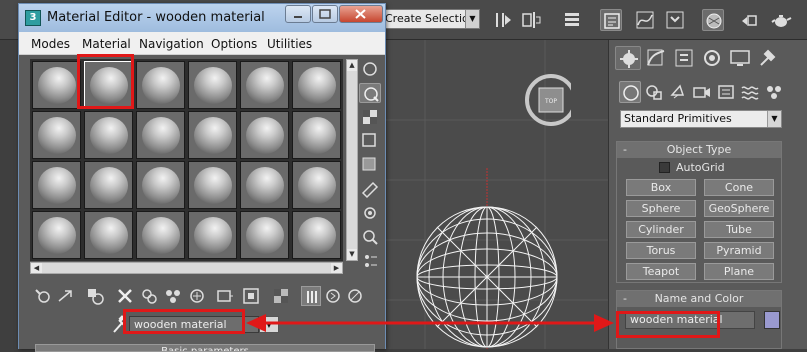 The width and height of the screenshot is (807, 352). I want to click on minimize-button, so click(298, 14).